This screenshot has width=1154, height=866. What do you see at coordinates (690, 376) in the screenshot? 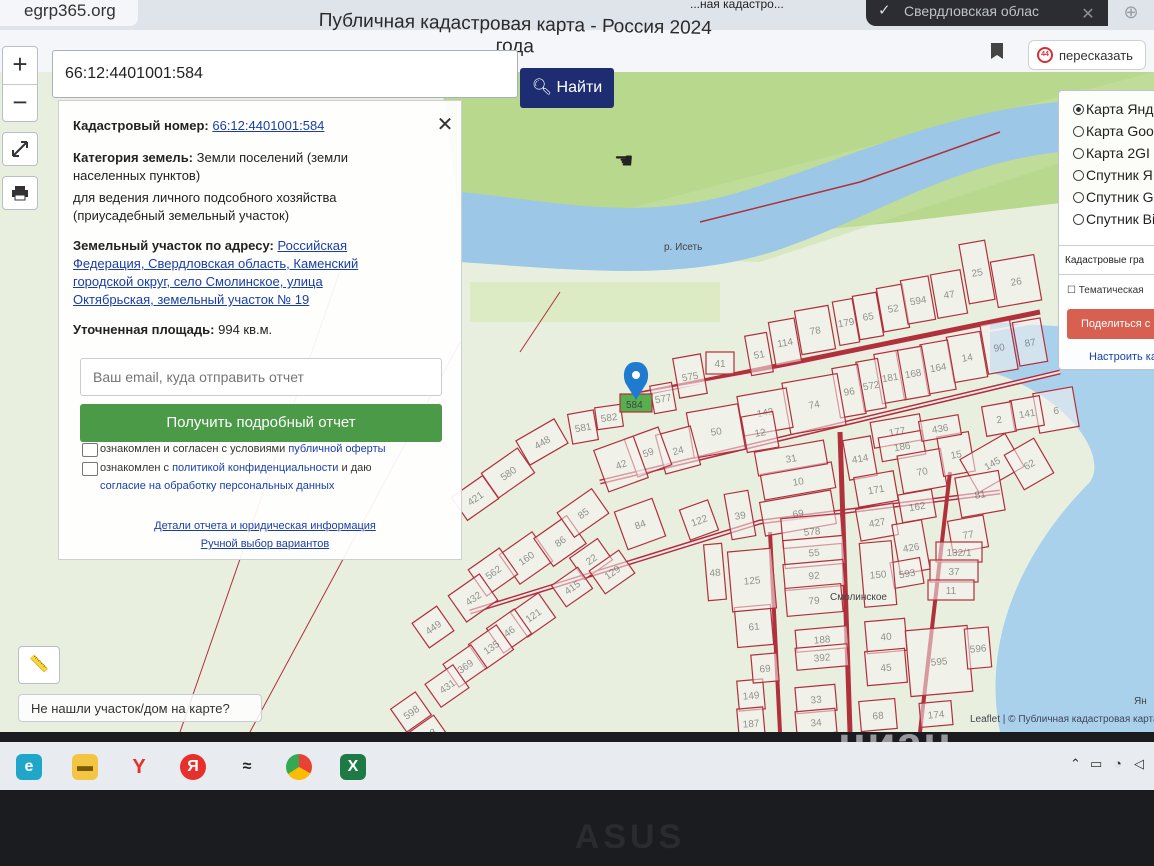
I see `land-parcel: 575` at bounding box center [690, 376].